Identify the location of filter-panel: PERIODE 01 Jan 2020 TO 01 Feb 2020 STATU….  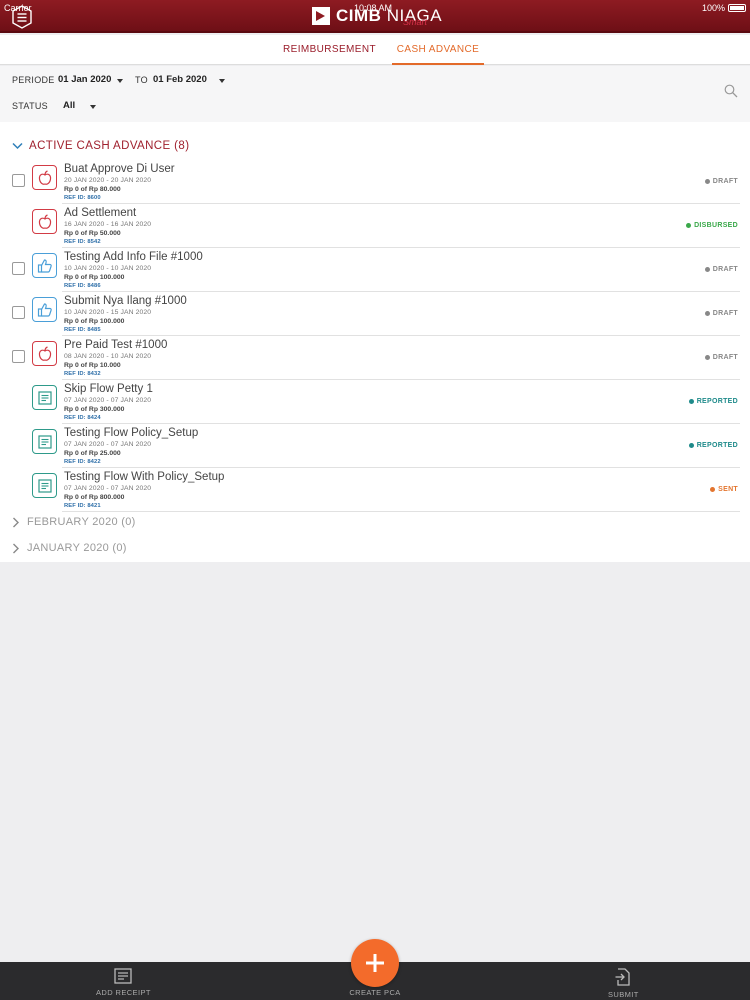
(375, 94).